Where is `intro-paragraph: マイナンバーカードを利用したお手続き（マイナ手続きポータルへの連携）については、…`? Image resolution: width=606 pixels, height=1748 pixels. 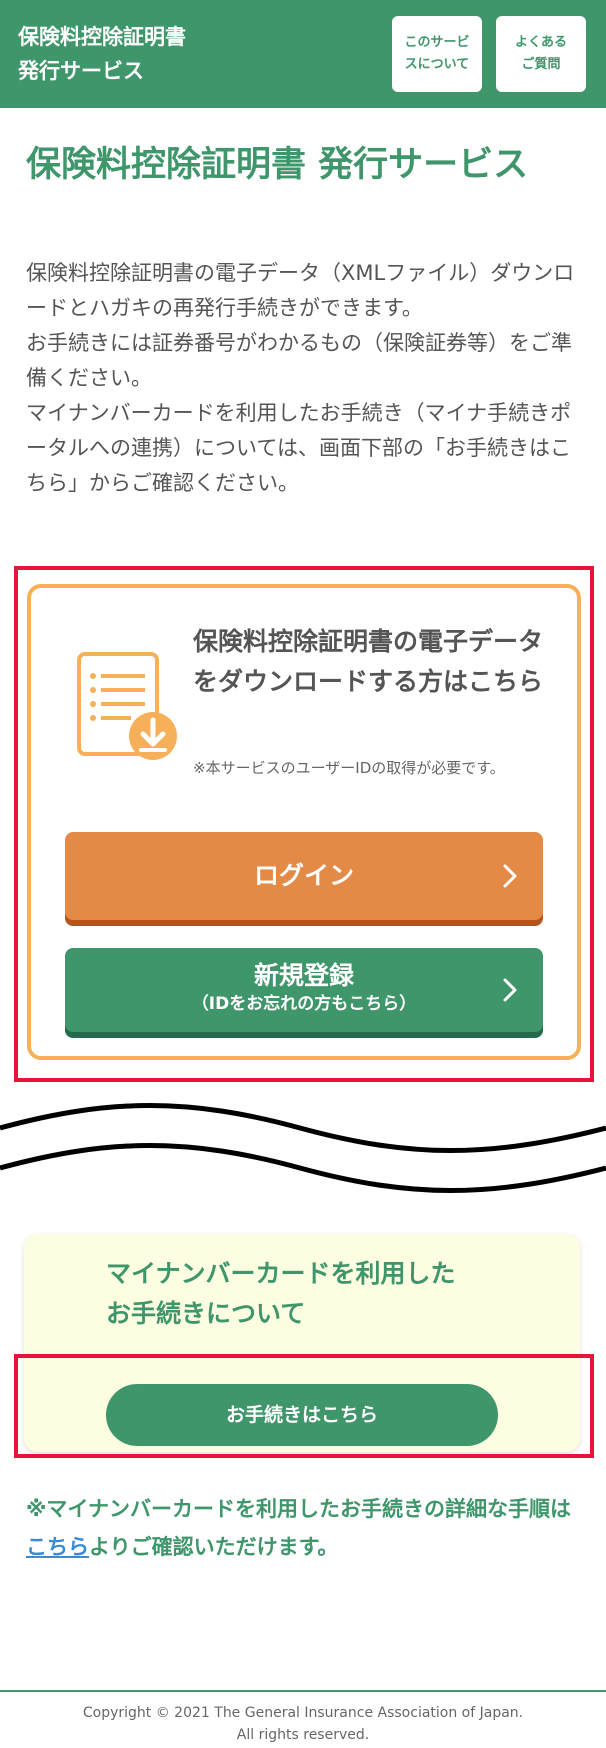 intro-paragraph: マイナンバーカードを利用したお手続き（マイナ手続きポータルへの連携）については、… is located at coordinates (299, 448).